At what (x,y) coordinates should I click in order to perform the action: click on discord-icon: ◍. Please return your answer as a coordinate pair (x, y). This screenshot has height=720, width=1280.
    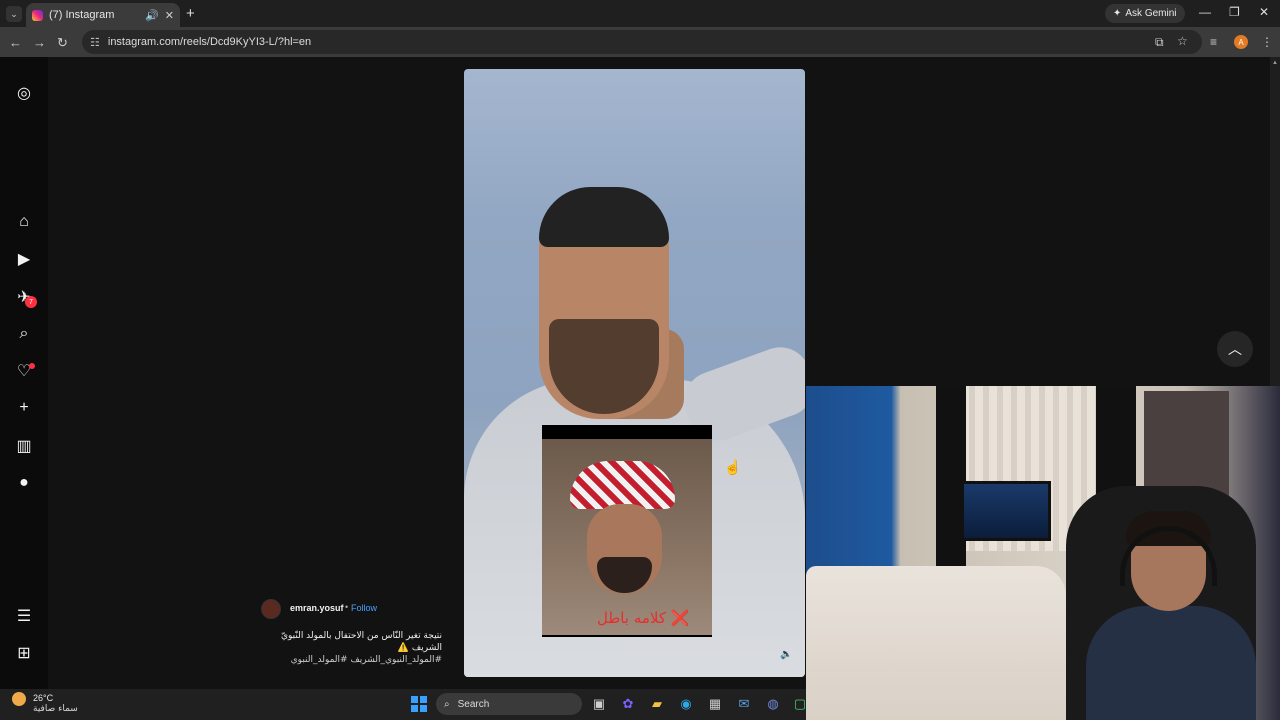
    Looking at the image, I should click on (773, 704).